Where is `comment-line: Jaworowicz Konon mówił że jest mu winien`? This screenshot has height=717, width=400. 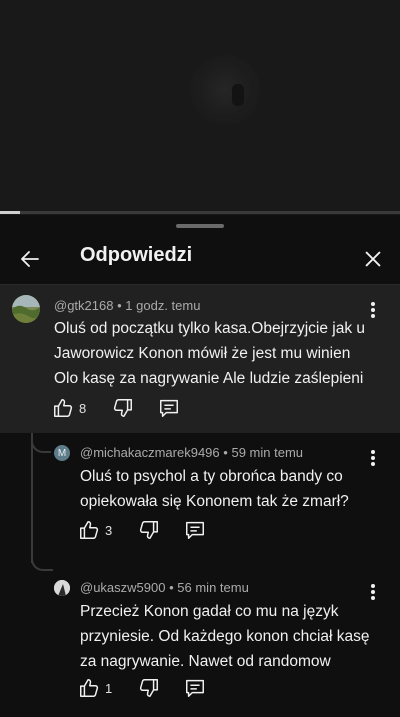 comment-line: Jaworowicz Konon mówił że jest mu winien is located at coordinates (202, 353).